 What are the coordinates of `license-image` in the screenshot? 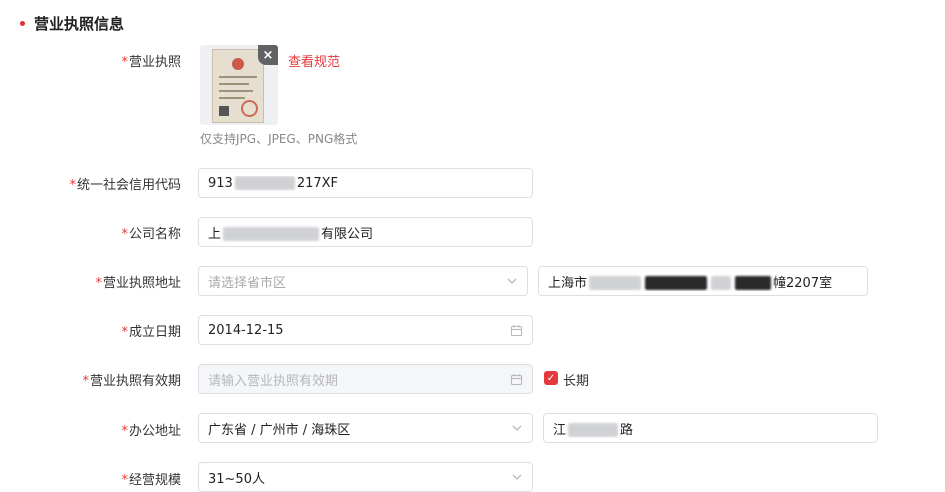 It's located at (238, 86).